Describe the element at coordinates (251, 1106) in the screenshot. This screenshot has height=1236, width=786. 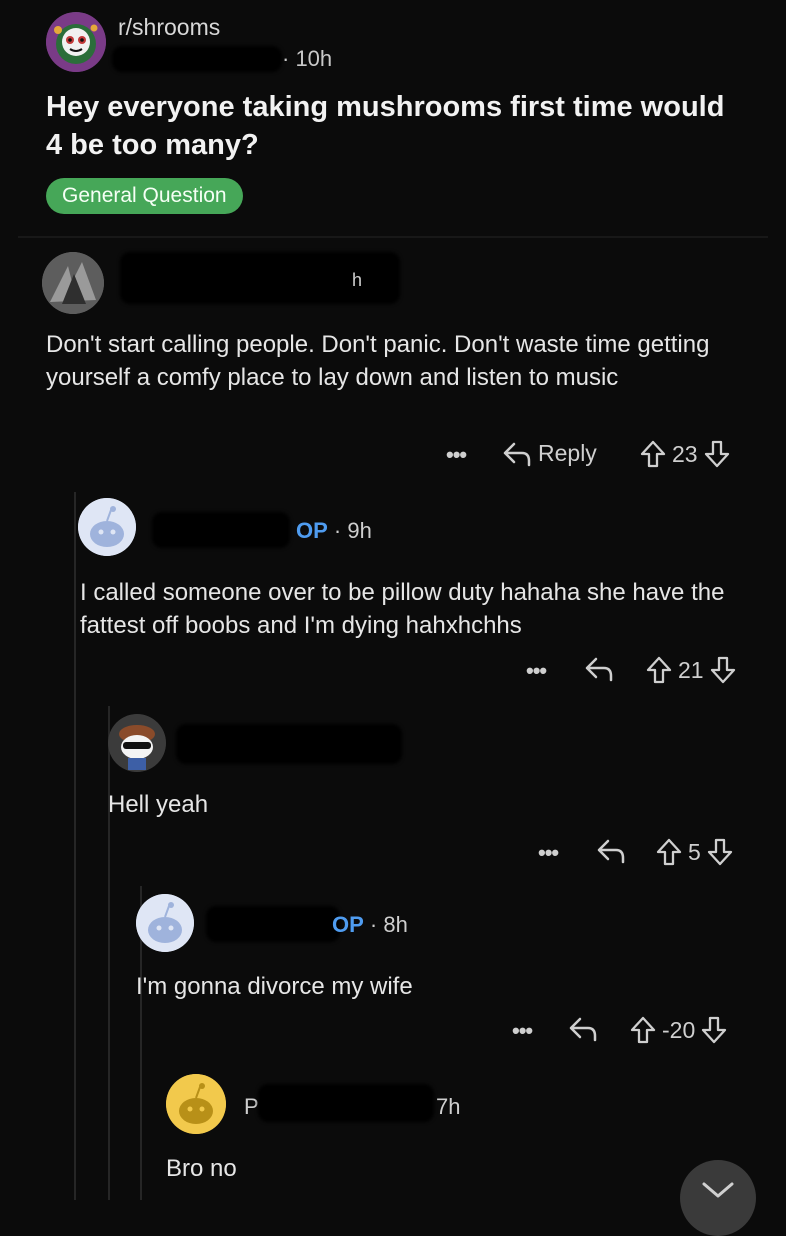
I see `username-fragment: P` at that location.